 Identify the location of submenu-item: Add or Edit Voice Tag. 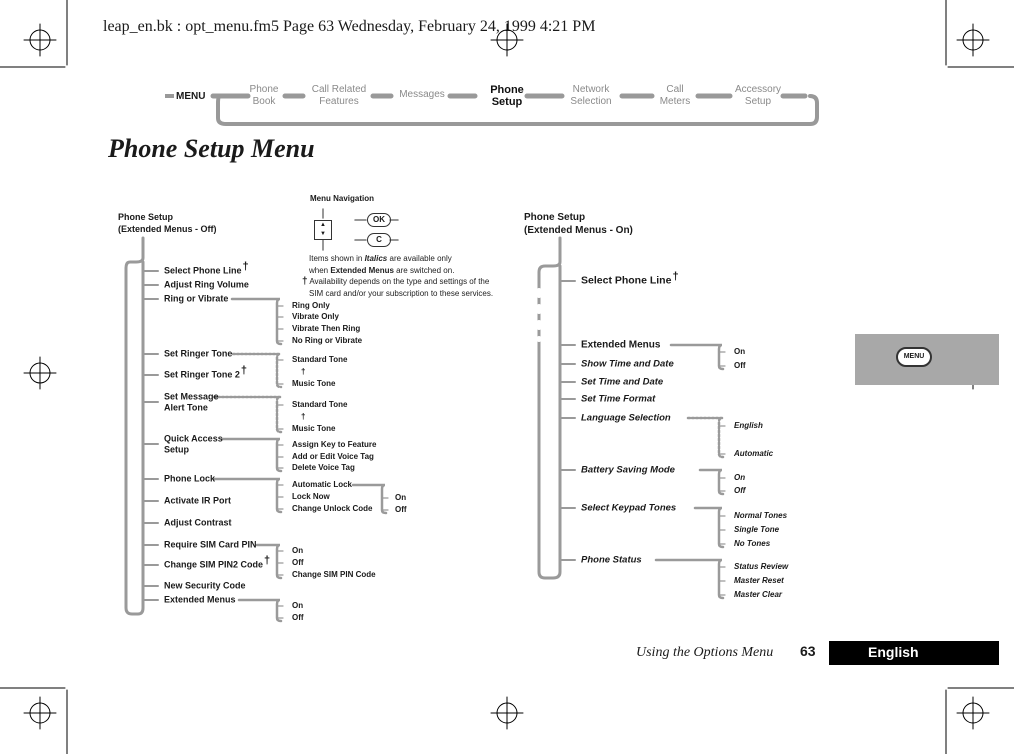
(333, 456).